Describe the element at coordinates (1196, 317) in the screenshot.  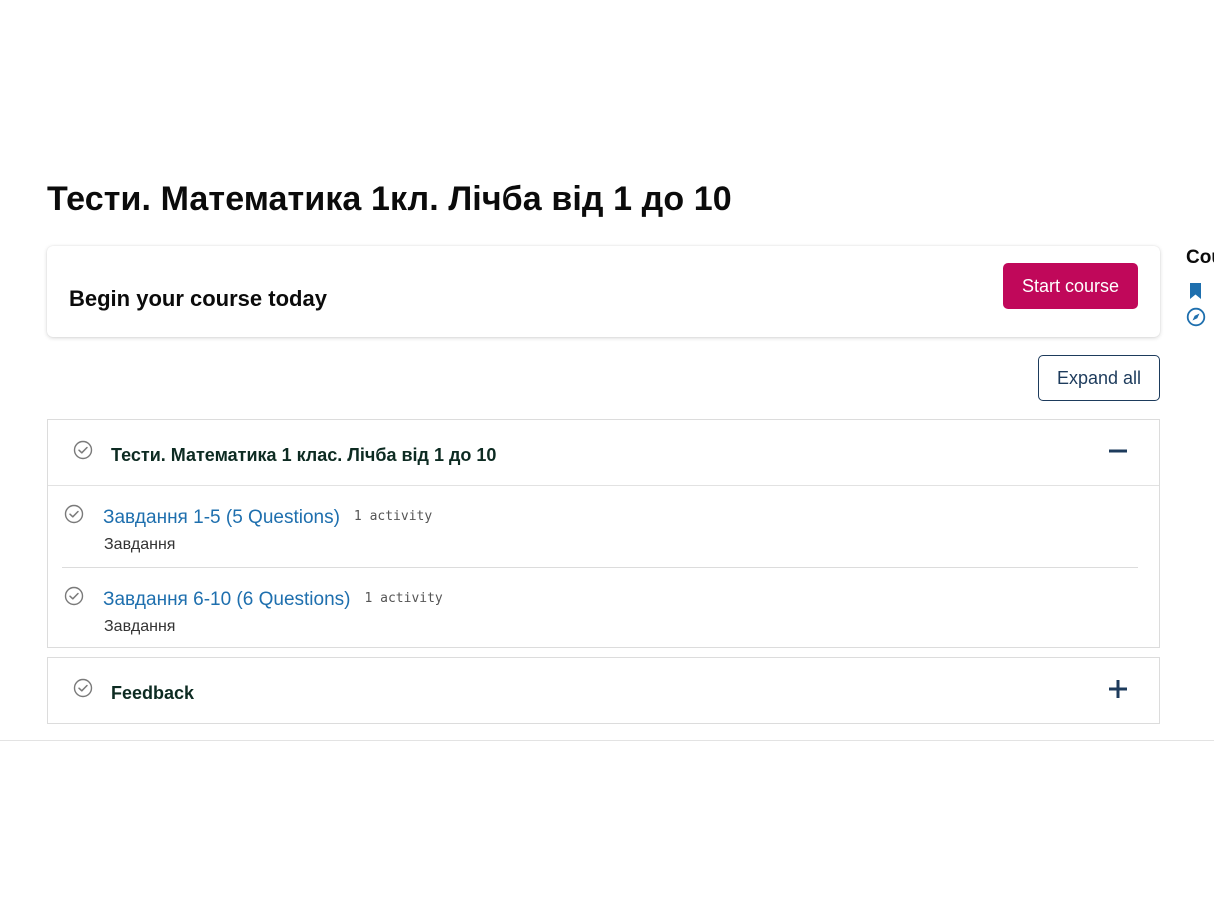
I see `compass-icon` at that location.